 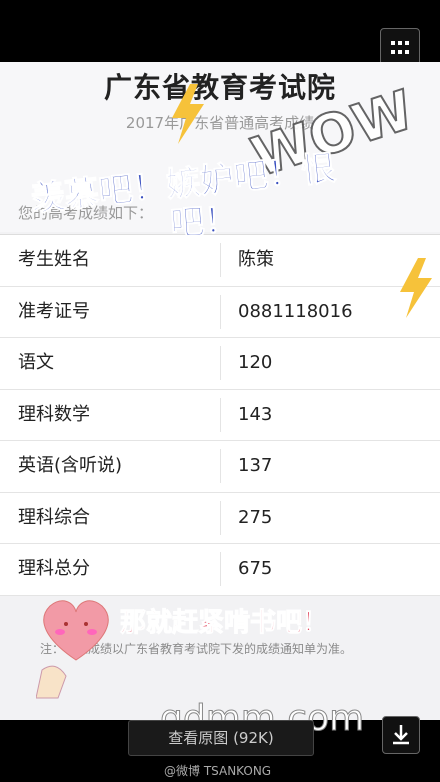 What do you see at coordinates (54, 311) in the screenshot?
I see `row-label: 准考证号` at bounding box center [54, 311].